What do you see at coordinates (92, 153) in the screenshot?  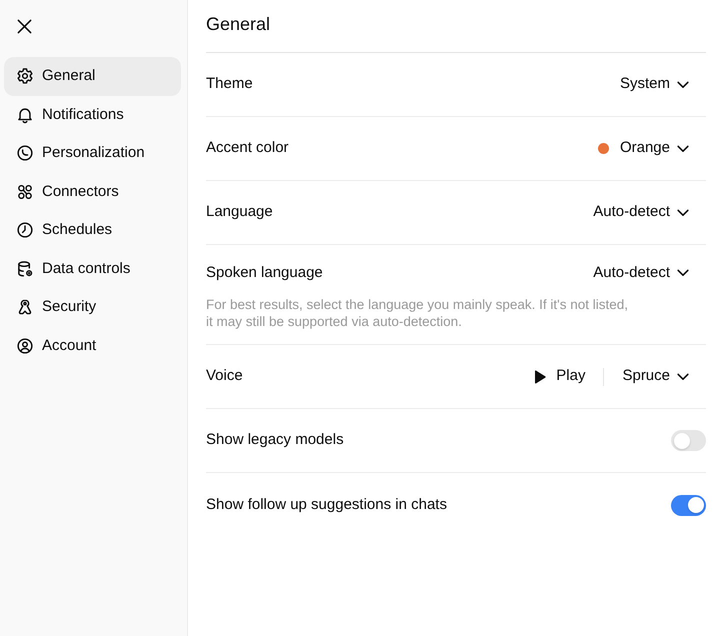 I see `sidebar-item: Personalization` at bounding box center [92, 153].